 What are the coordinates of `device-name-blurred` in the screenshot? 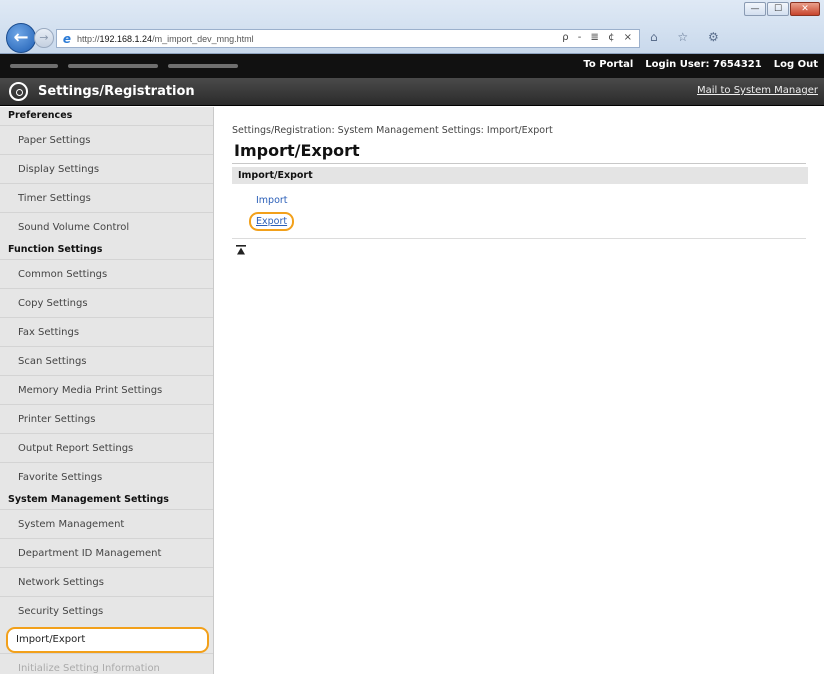 It's located at (124, 66).